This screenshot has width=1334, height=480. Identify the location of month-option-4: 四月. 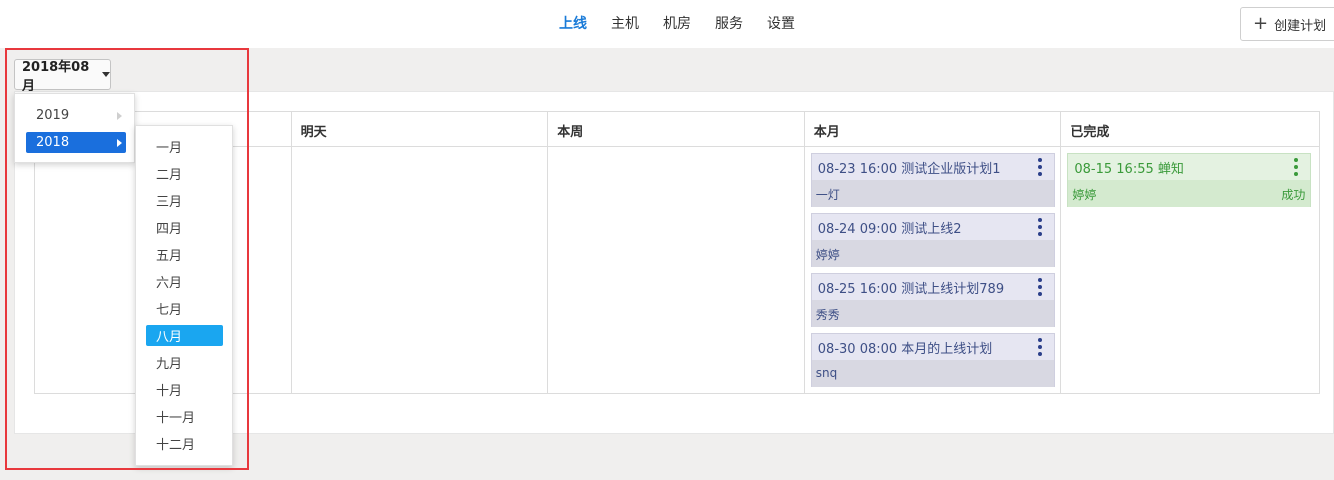
(184, 227).